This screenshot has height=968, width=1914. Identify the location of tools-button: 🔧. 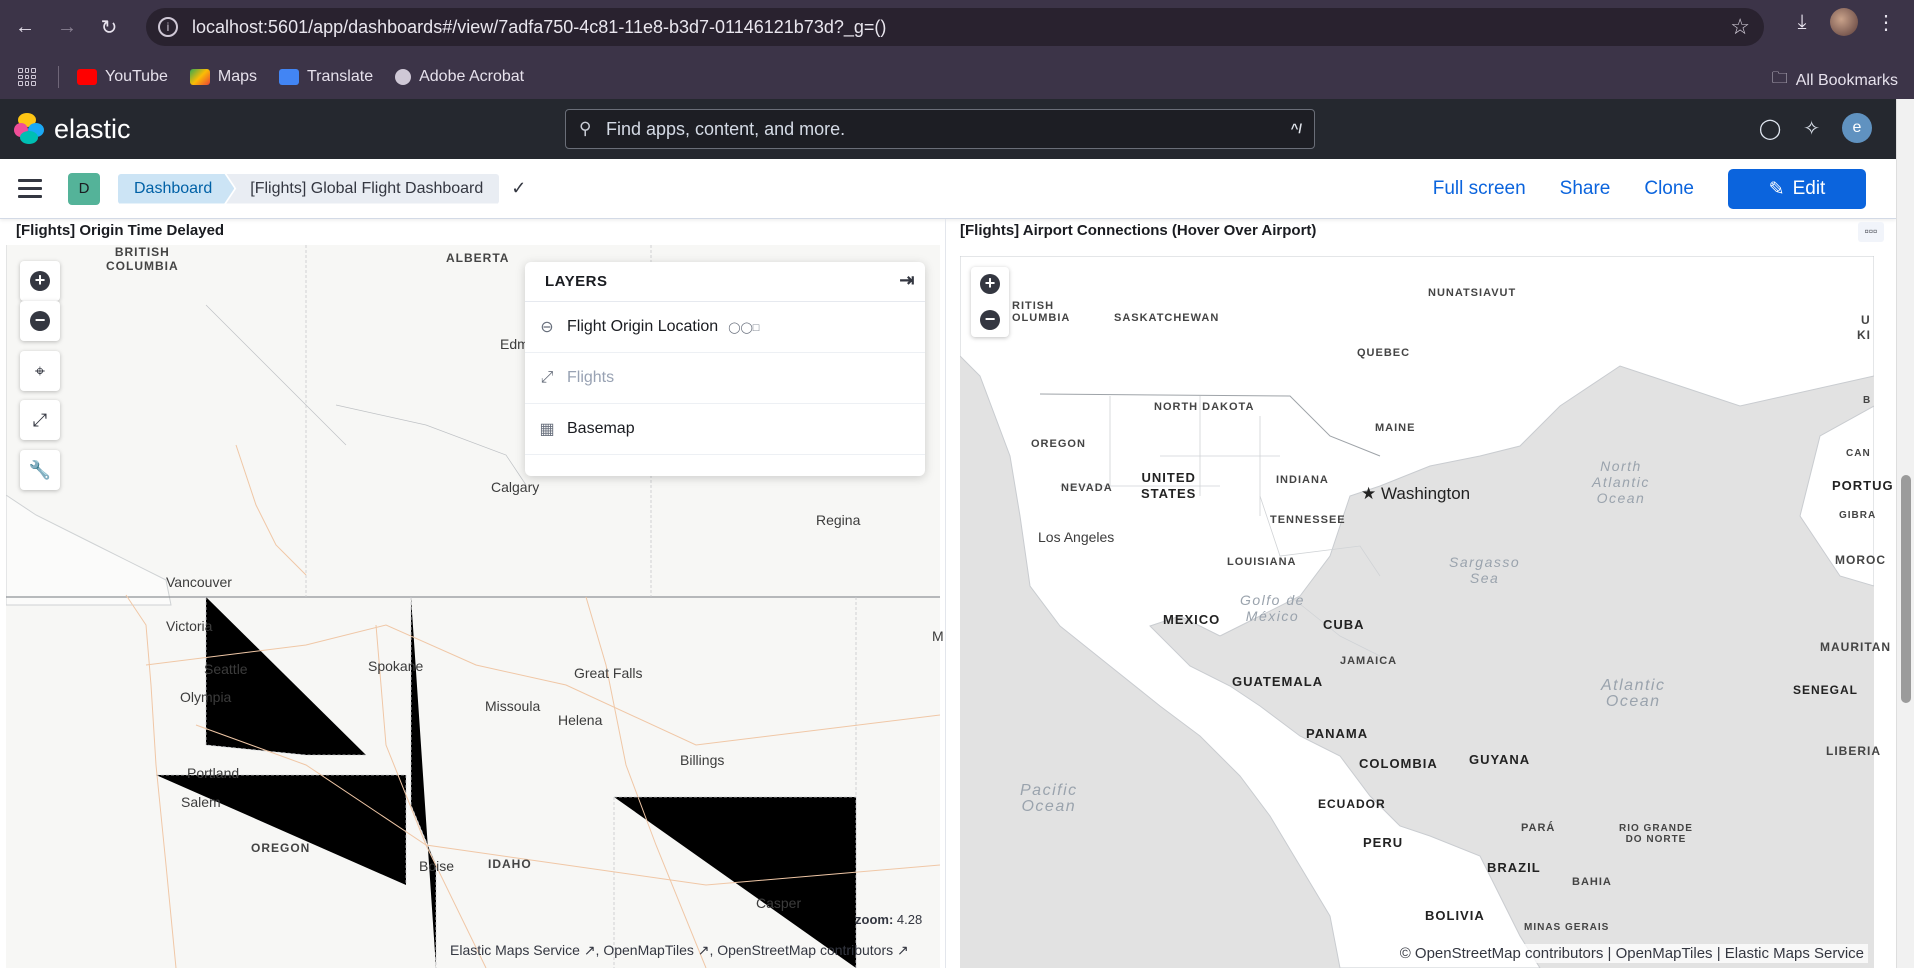
(40, 470).